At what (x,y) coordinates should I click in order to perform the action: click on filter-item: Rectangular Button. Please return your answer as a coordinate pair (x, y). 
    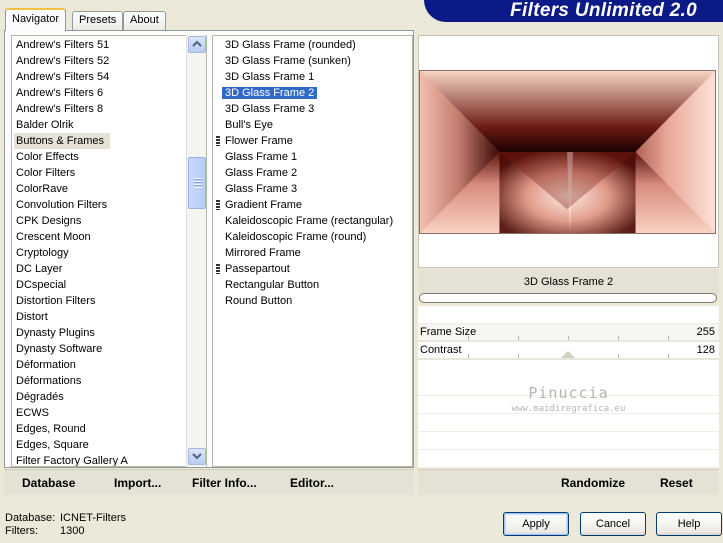
    Looking at the image, I should click on (312, 285).